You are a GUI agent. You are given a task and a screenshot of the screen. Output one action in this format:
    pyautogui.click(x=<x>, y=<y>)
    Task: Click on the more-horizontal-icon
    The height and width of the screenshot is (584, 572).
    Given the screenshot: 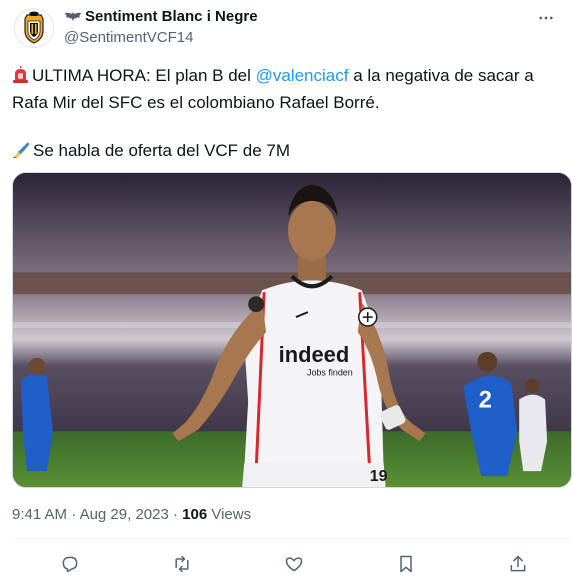 What is the action you would take?
    pyautogui.click(x=546, y=18)
    